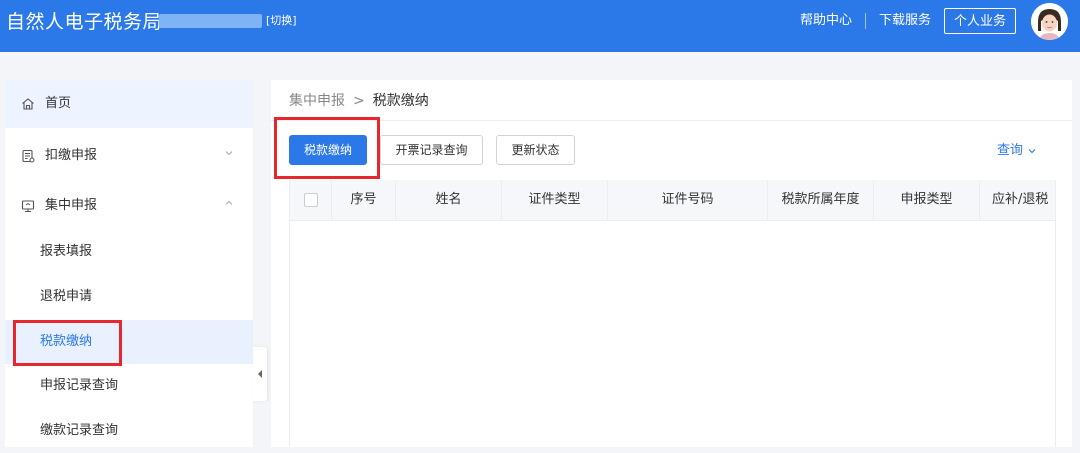 The image size is (1080, 453). I want to click on sidebar-item-centralized: 集中申报, so click(129, 206).